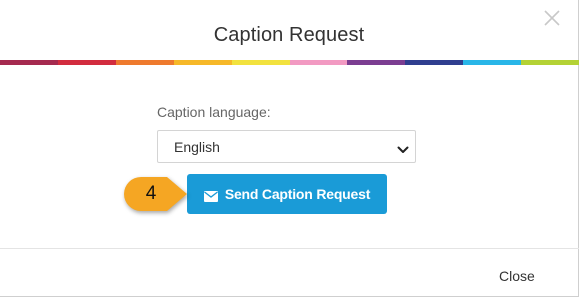  Describe the element at coordinates (289, 248) in the screenshot. I see `footer-divider` at that location.